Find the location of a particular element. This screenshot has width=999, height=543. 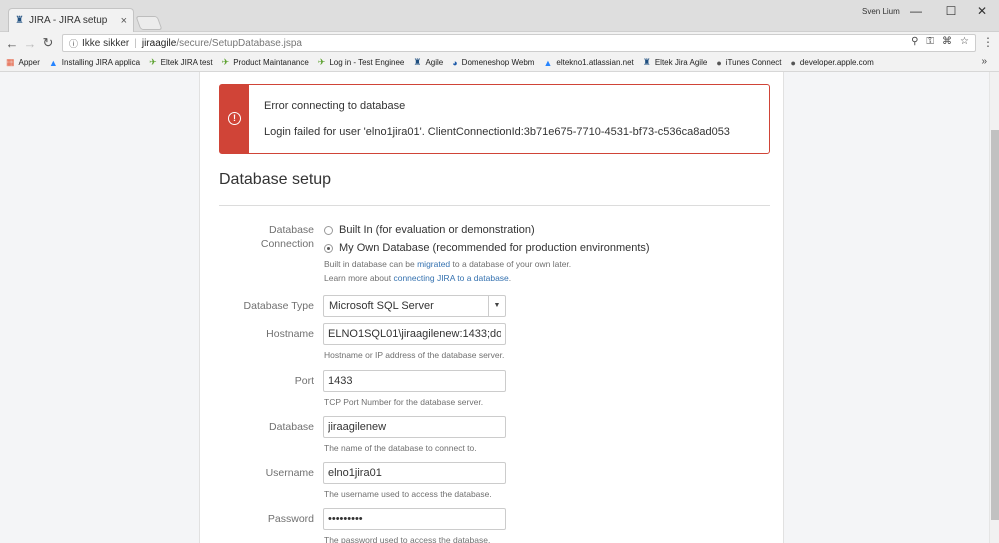

profile-name: Sven Lium is located at coordinates (881, 11).